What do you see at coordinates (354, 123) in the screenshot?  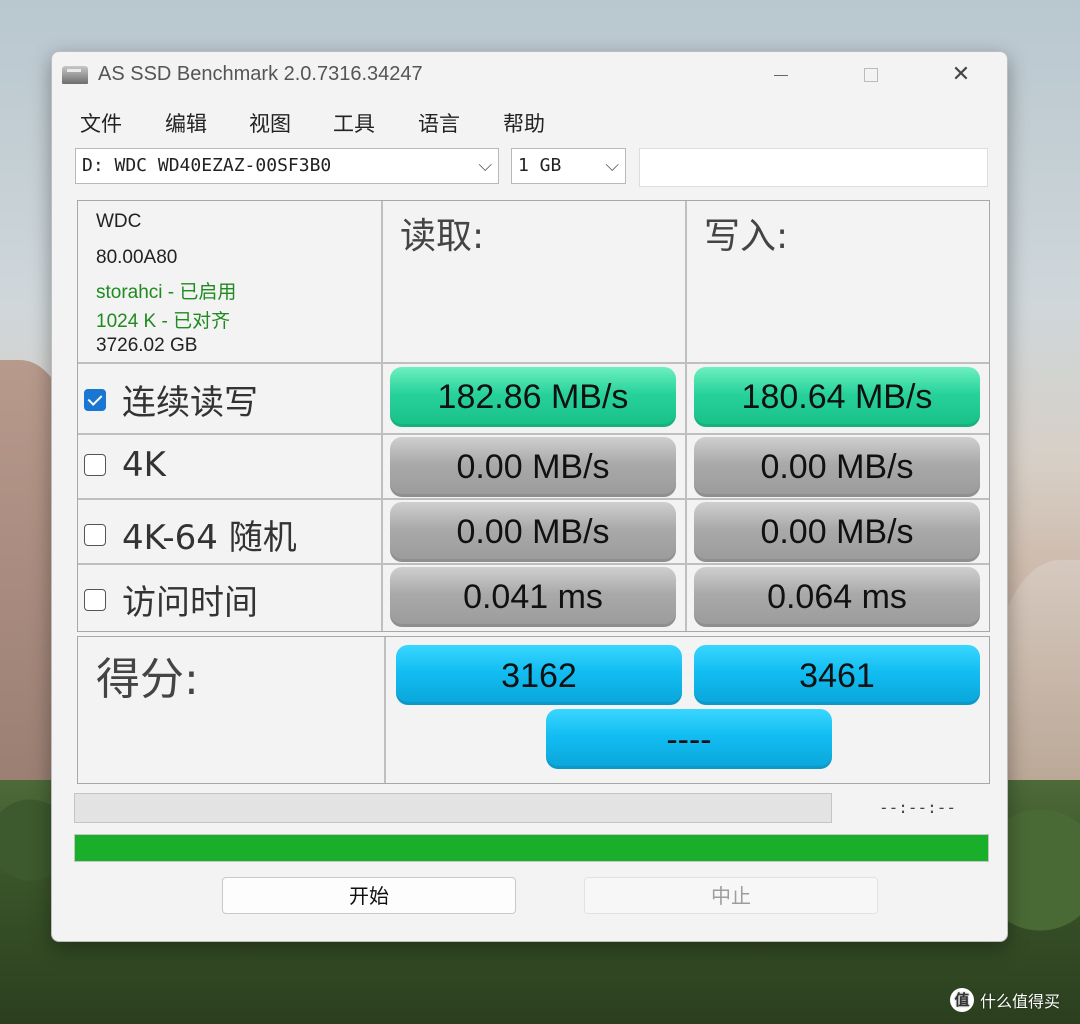 I see `menu-tools: 工具` at bounding box center [354, 123].